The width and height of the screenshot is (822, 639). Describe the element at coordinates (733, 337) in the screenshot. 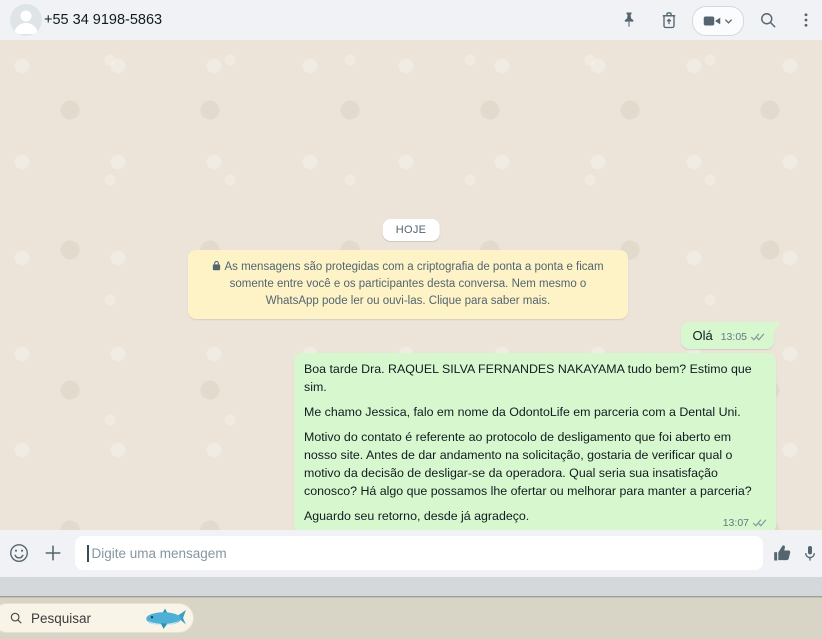

I see `message-time: 13:05` at that location.